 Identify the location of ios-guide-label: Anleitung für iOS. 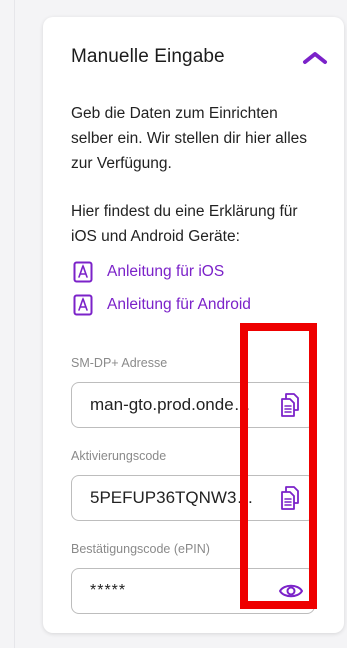
(166, 271).